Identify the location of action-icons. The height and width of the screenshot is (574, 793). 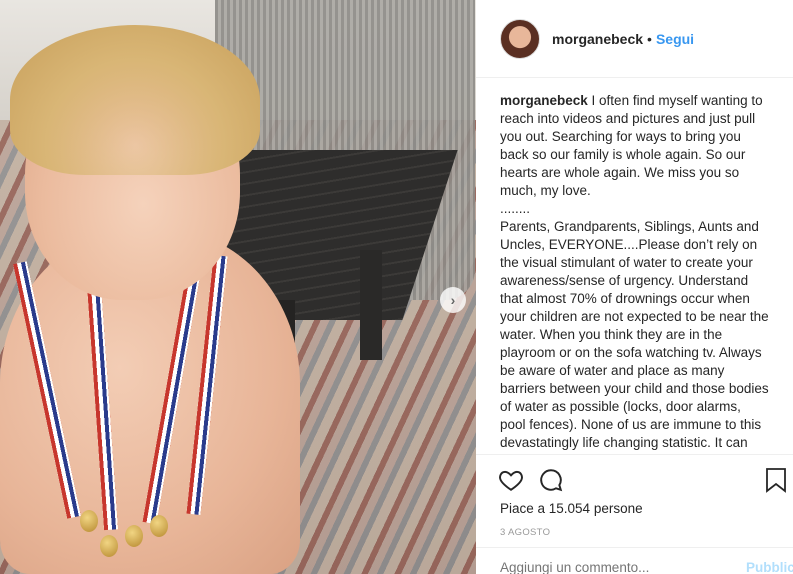
(643, 481).